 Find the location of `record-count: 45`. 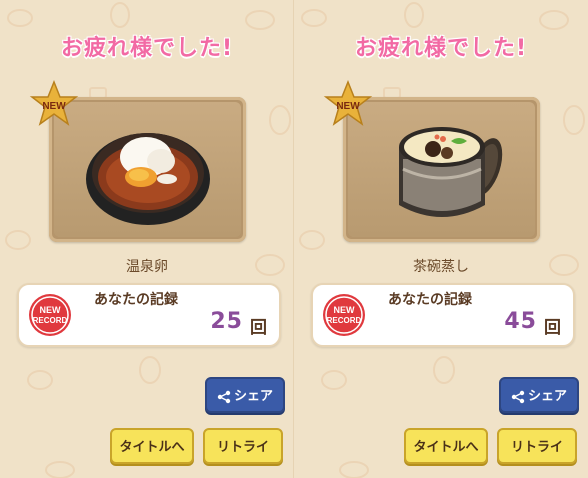

record-count: 45 is located at coordinates (520, 321).